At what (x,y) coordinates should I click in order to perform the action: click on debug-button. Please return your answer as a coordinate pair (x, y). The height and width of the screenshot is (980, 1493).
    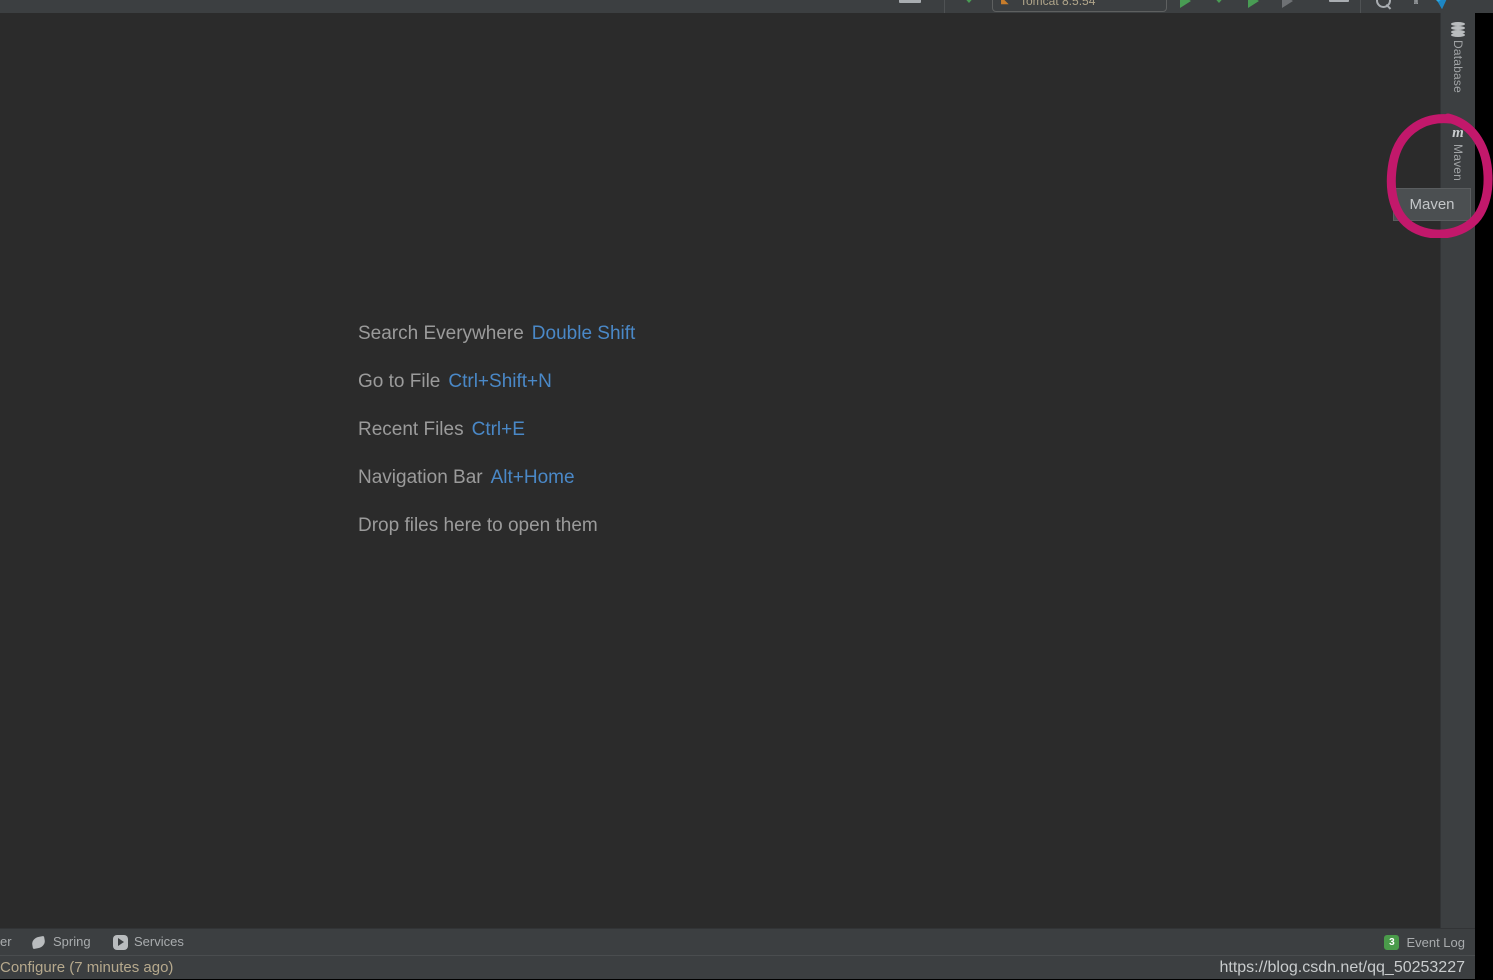
    Looking at the image, I should click on (1219, 1).